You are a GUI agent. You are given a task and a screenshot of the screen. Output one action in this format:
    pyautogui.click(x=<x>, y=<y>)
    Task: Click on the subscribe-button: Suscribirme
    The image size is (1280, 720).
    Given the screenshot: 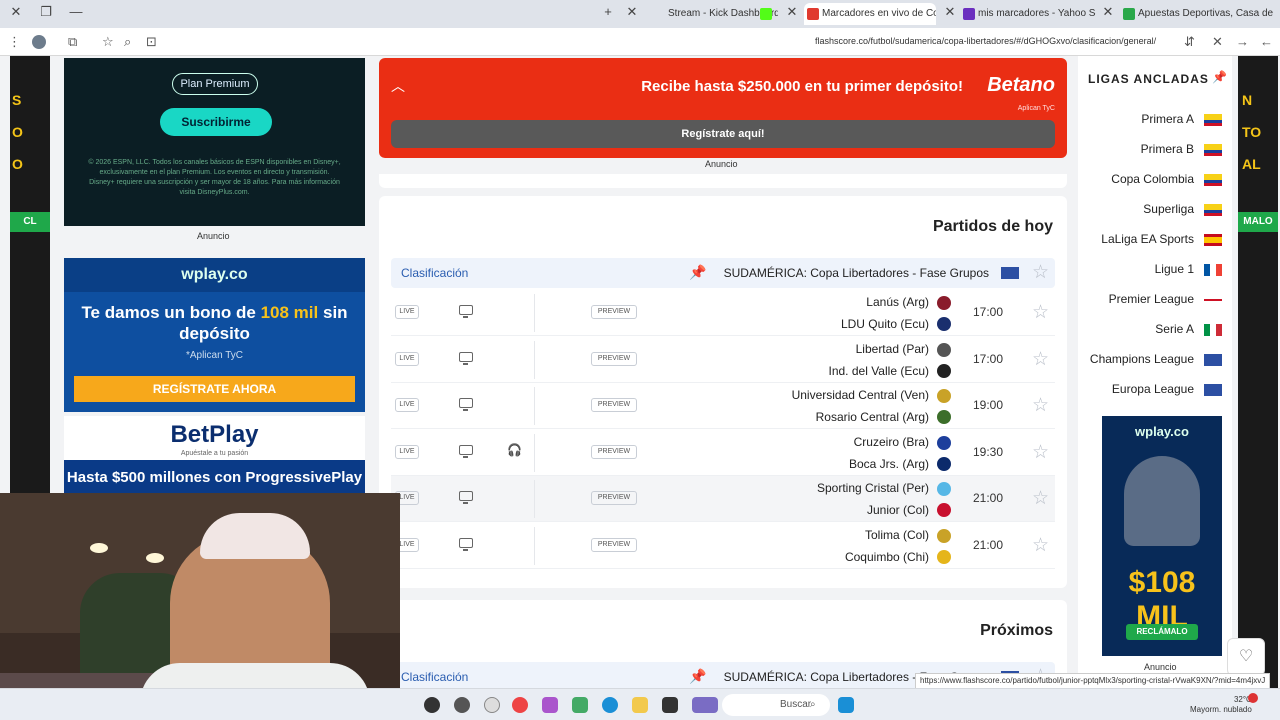 What is the action you would take?
    pyautogui.click(x=216, y=122)
    